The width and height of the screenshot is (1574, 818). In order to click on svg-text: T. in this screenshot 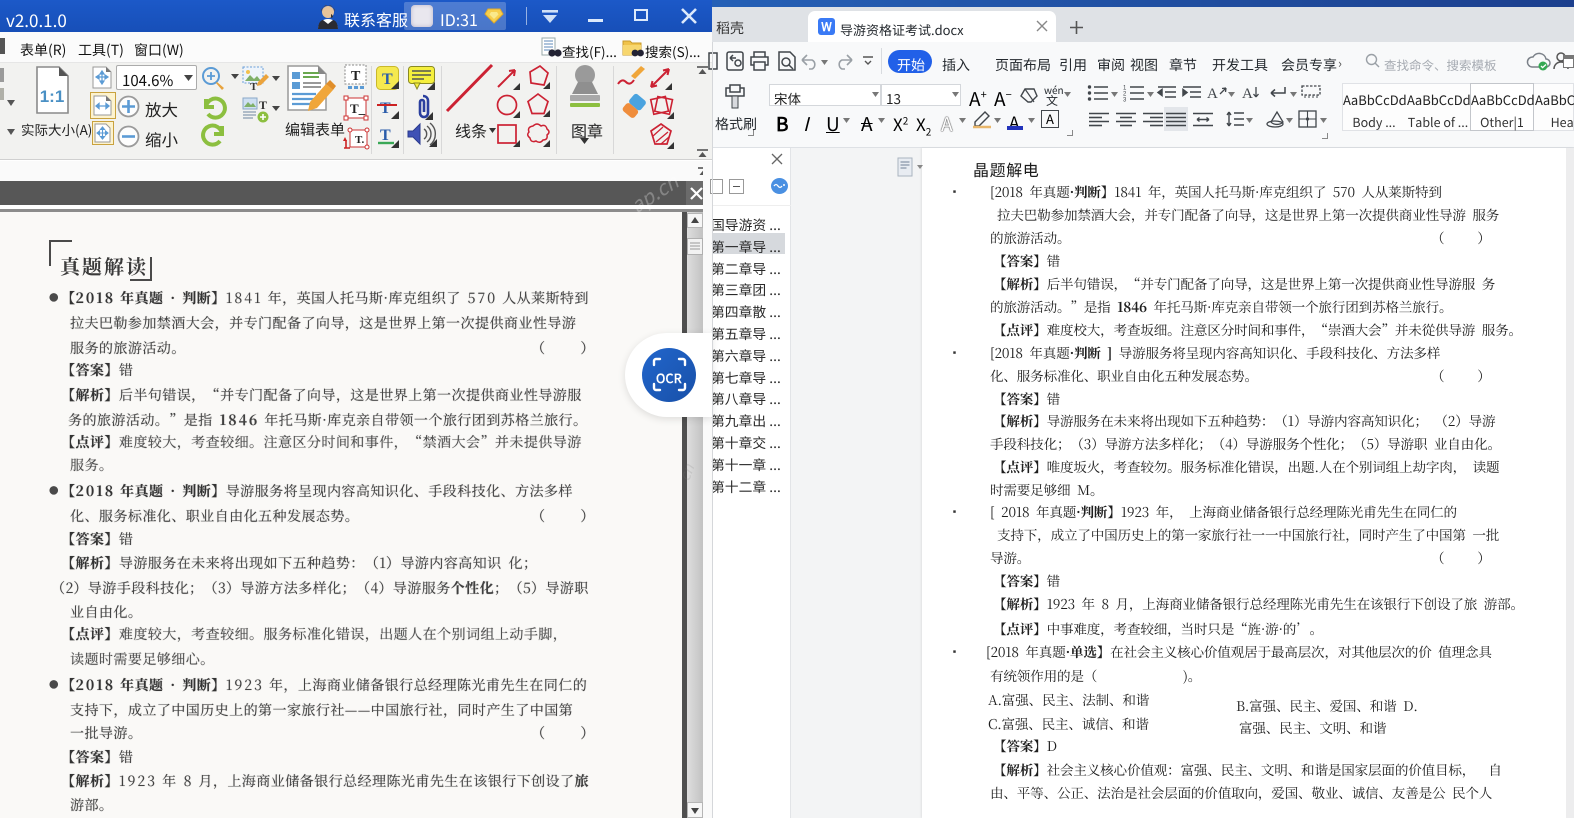, I will do `click(360, 140)`.